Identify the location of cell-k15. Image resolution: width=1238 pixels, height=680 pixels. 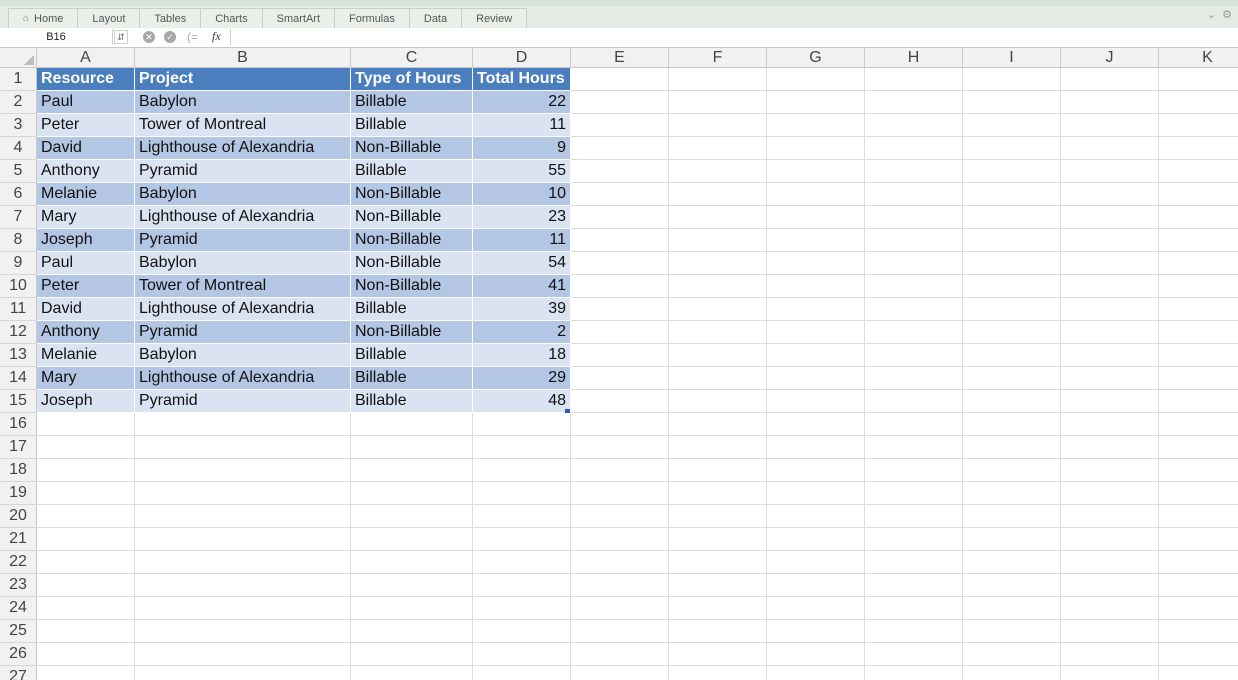
(1198, 401).